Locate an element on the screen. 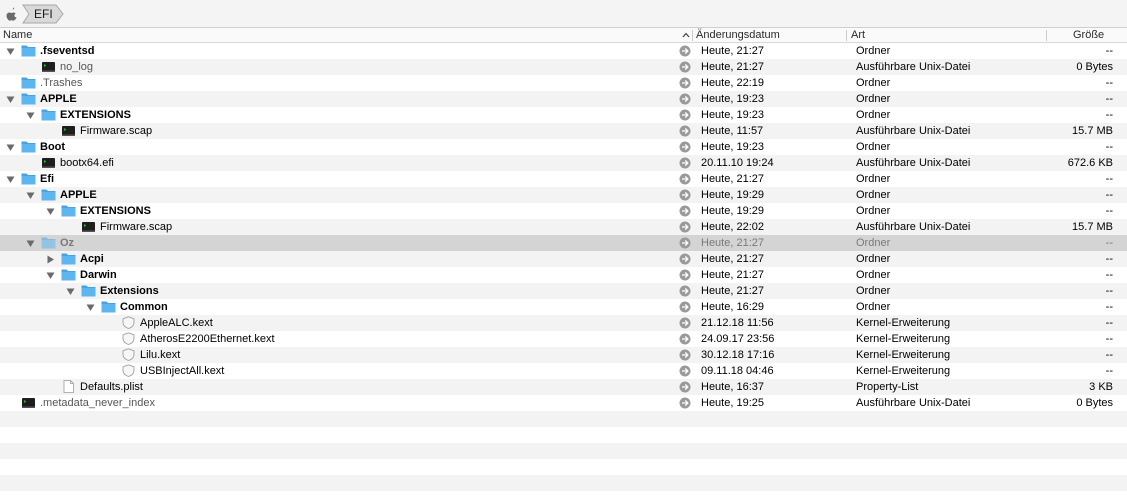 The width and height of the screenshot is (1127, 498). list-row: .fseventsd Heute, 21:27 Ordner -- is located at coordinates (563, 51).